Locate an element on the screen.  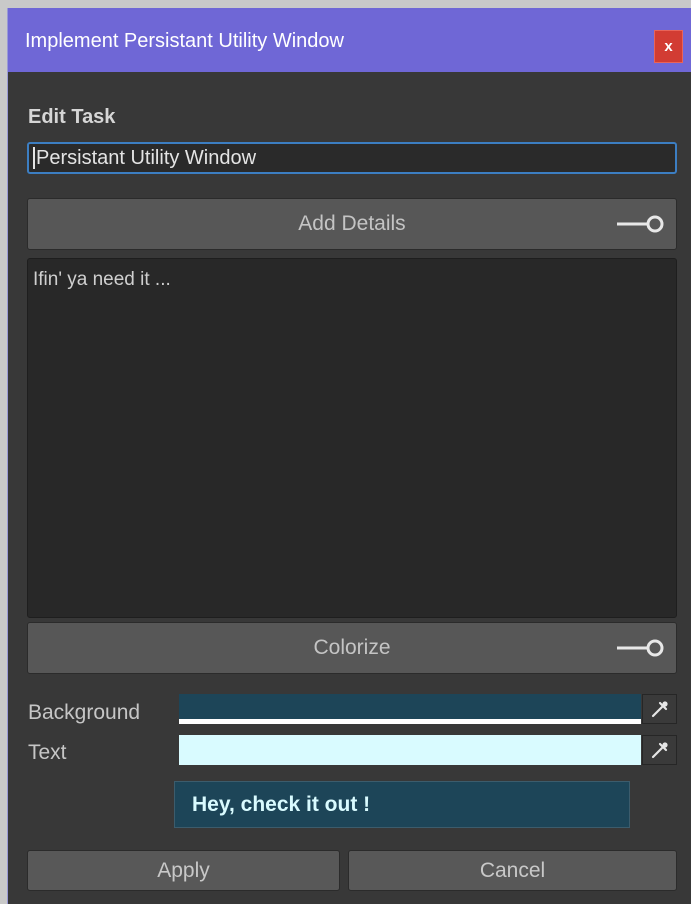
add-details-toggle: Add Details is located at coordinates (352, 224).